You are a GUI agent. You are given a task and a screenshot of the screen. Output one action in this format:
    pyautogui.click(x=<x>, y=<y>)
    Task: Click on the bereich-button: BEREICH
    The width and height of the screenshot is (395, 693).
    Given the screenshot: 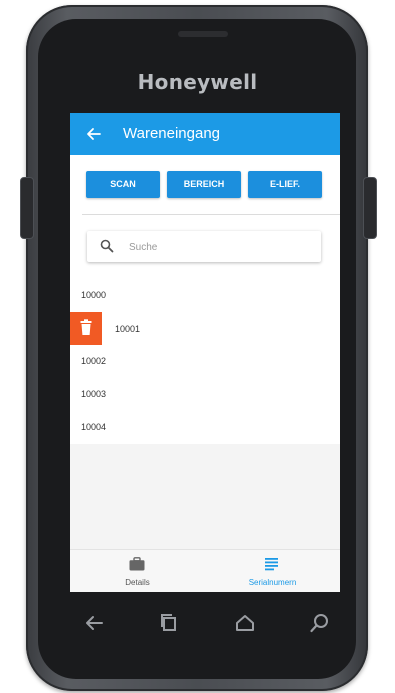 What is the action you would take?
    pyautogui.click(x=204, y=184)
    